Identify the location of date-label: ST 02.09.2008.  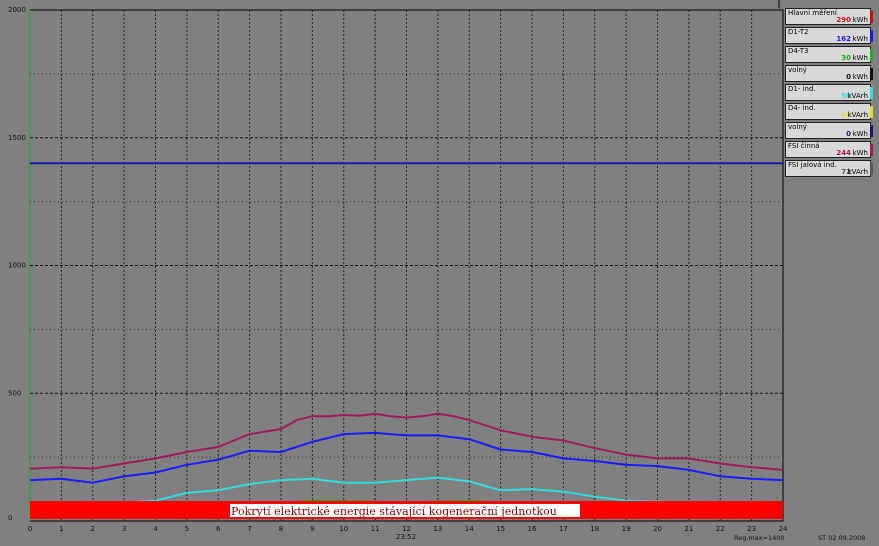
(841, 538).